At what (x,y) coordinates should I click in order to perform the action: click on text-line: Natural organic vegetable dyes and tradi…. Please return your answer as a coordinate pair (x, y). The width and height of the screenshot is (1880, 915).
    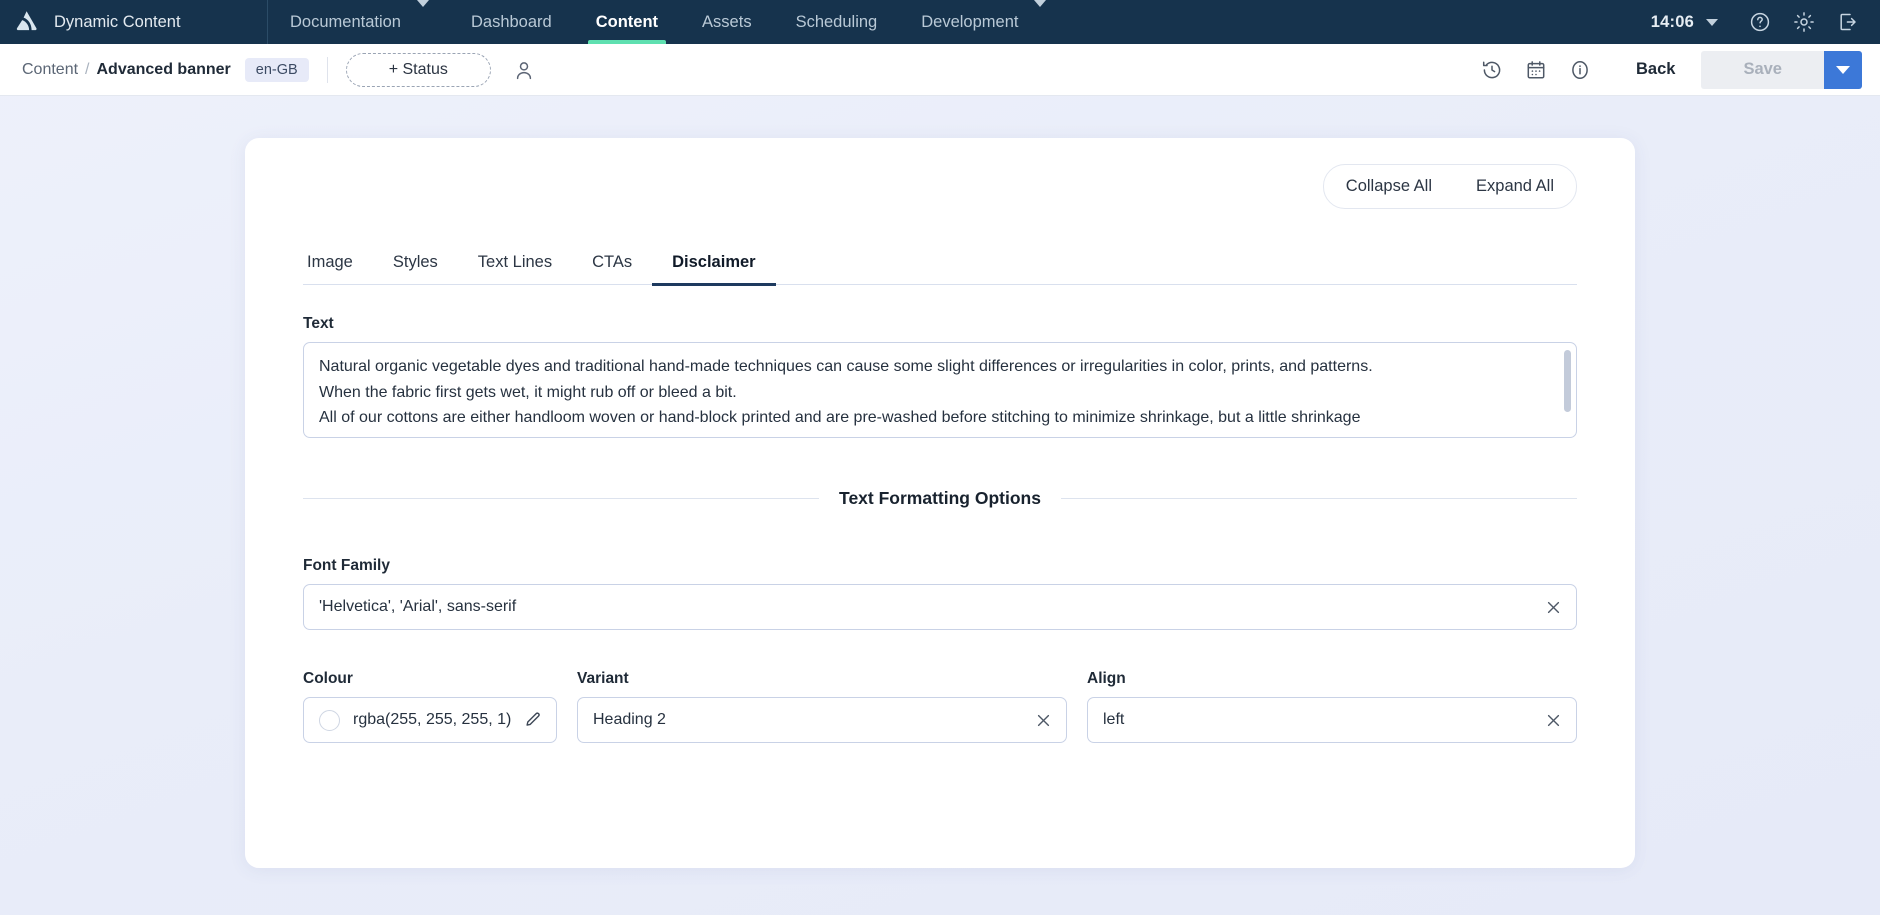
    Looking at the image, I should click on (846, 366).